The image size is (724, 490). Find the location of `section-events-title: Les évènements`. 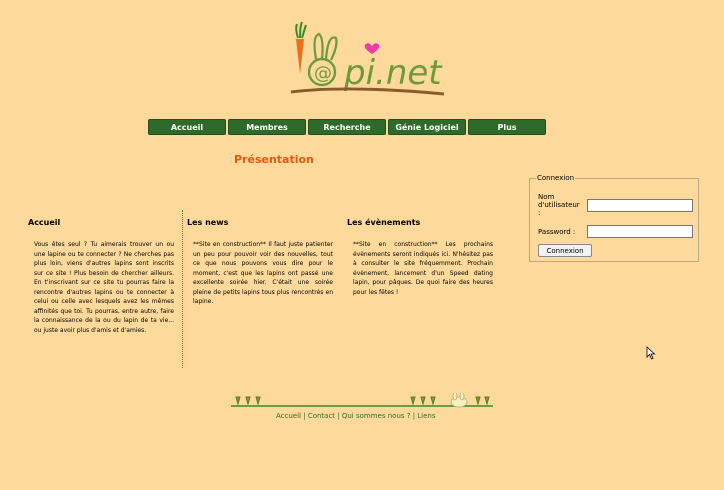

section-events-title: Les évènements is located at coordinates (384, 222).